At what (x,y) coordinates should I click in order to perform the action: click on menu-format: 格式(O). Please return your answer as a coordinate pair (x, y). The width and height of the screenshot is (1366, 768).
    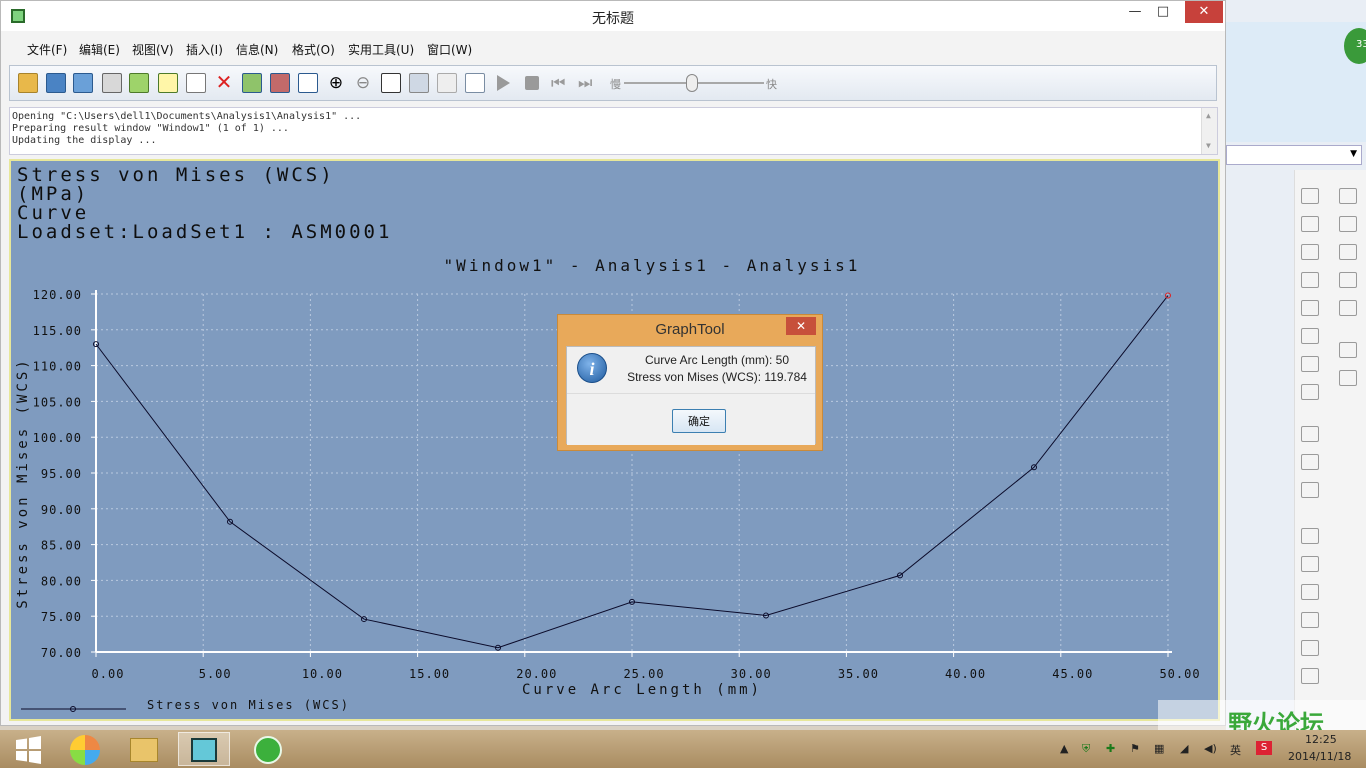
    Looking at the image, I should click on (313, 49).